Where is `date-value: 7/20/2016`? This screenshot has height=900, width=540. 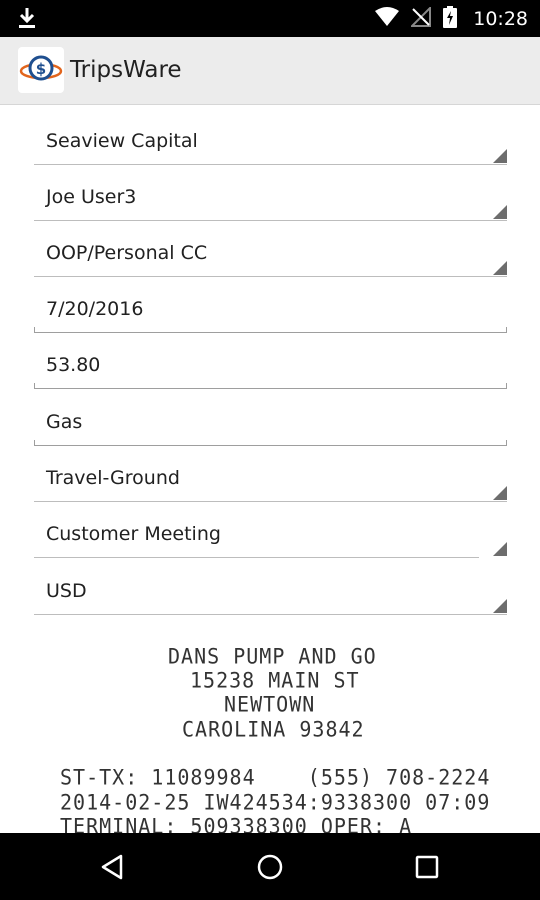 date-value: 7/20/2016 is located at coordinates (95, 309).